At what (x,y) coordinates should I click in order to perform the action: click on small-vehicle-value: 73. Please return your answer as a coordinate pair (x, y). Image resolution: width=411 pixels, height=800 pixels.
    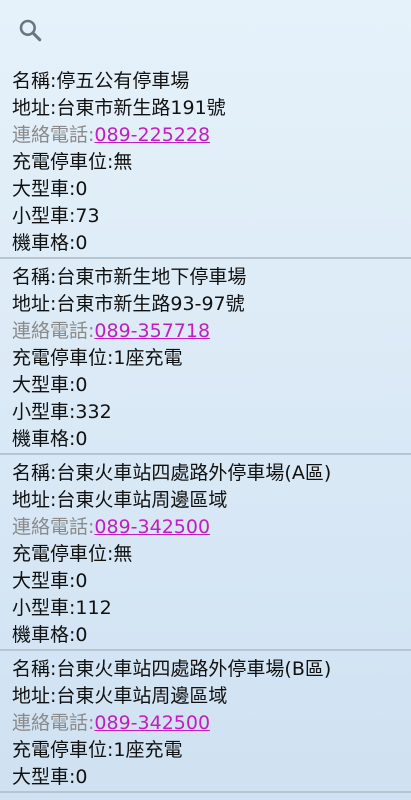
    Looking at the image, I should click on (87, 216).